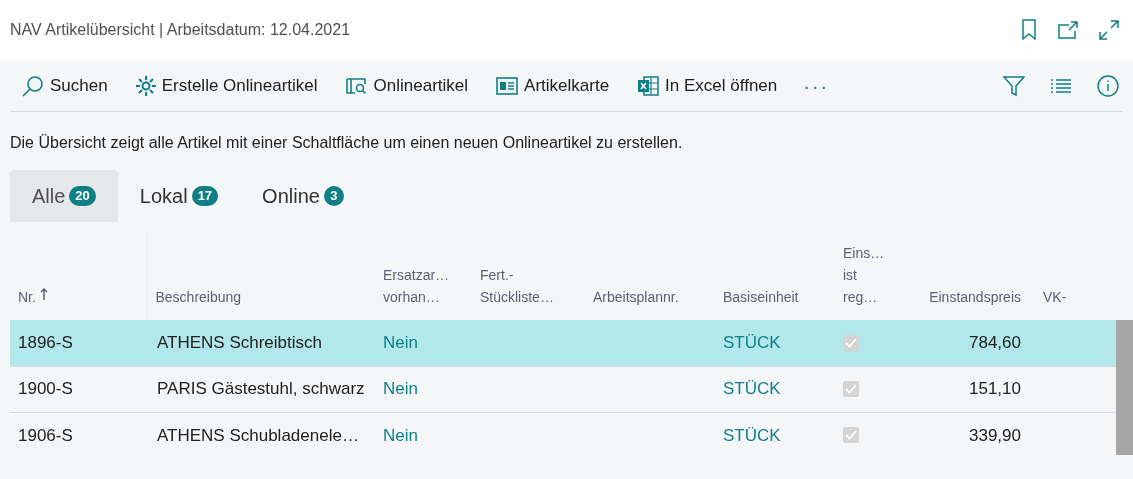 This screenshot has height=479, width=1133. Describe the element at coordinates (507, 85) in the screenshot. I see `contact-card-icon` at that location.